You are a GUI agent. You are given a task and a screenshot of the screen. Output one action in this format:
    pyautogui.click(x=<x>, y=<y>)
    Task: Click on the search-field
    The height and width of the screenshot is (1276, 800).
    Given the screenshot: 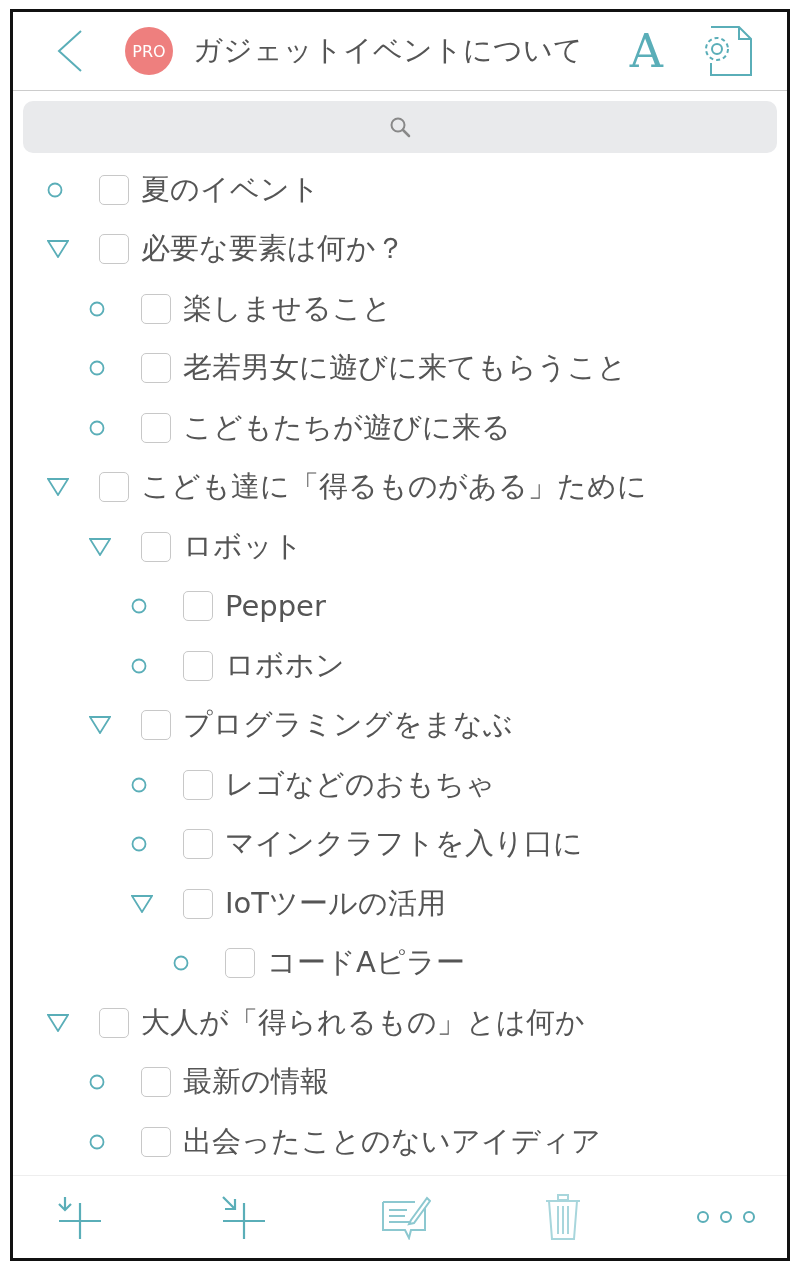 What is the action you would take?
    pyautogui.click(x=400, y=127)
    